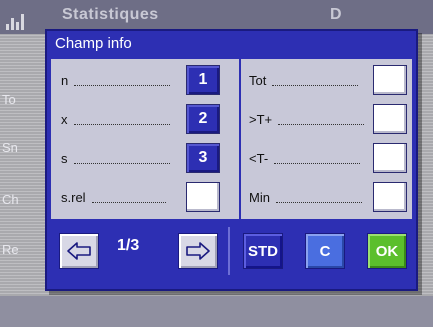 This screenshot has height=327, width=433. What do you see at coordinates (203, 119) in the screenshot?
I see `info-slot-x: 2` at bounding box center [203, 119].